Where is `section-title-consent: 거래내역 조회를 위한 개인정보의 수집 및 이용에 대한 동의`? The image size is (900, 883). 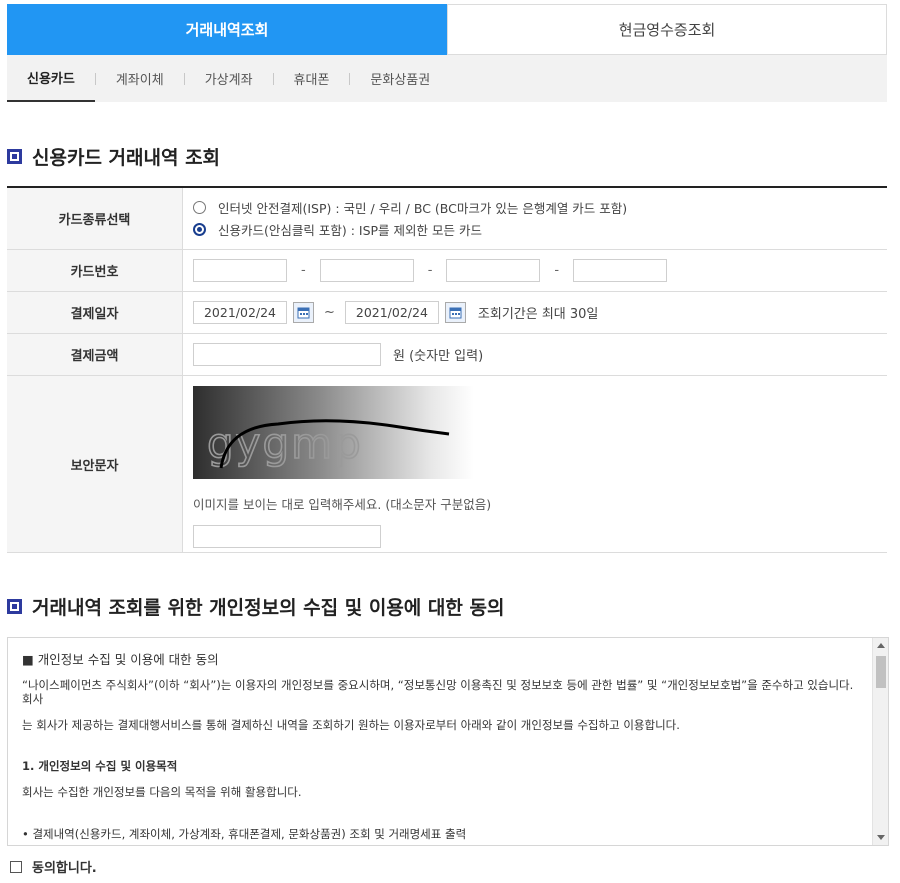 section-title-consent: 거래내역 조회를 위한 개인정보의 수집 및 이용에 대한 동의 is located at coordinates (255, 606).